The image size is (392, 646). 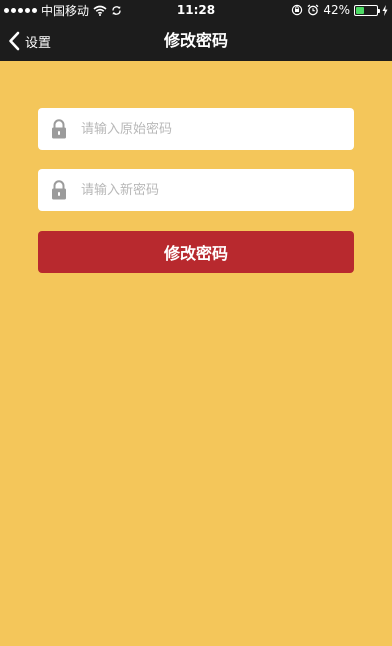 I want to click on status-bar: 中国移动 11:28 42%, so click(x=196, y=10).